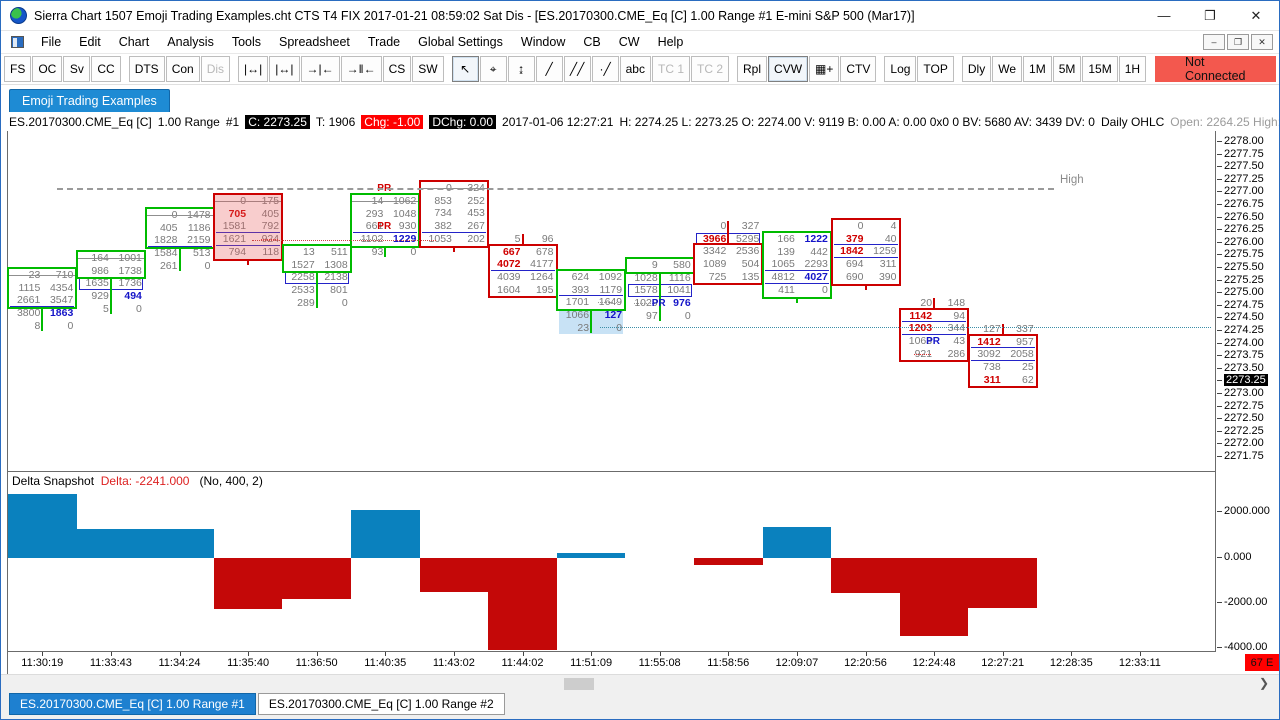 The width and height of the screenshot is (1280, 720). Describe the element at coordinates (42, 663) in the screenshot. I see `time-label: 11:30:19` at that location.